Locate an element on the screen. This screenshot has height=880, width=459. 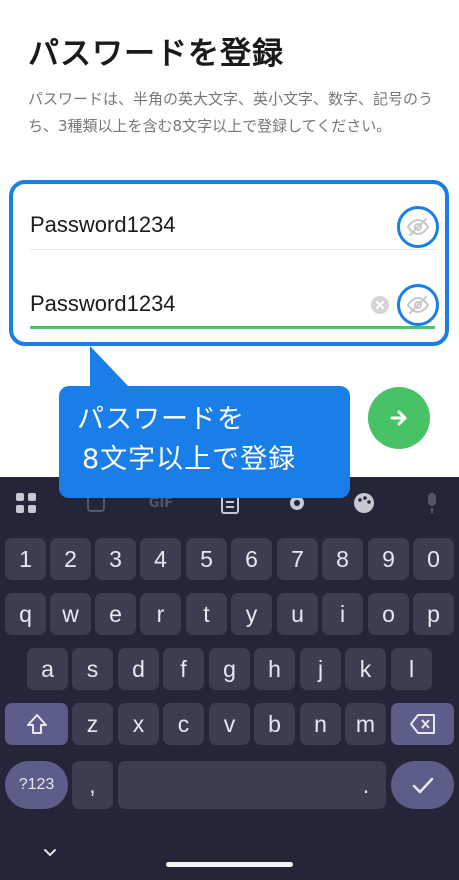
key-k: k is located at coordinates (365, 669).